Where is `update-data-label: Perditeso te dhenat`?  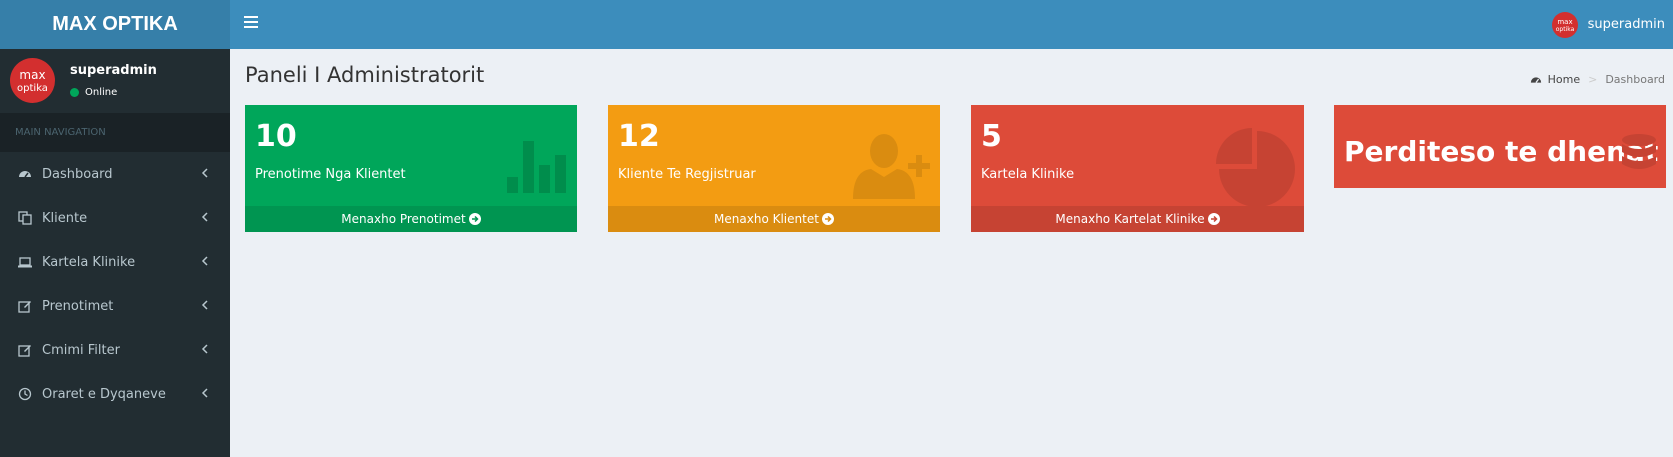
update-data-label: Perditeso te dhenat is located at coordinates (1501, 151).